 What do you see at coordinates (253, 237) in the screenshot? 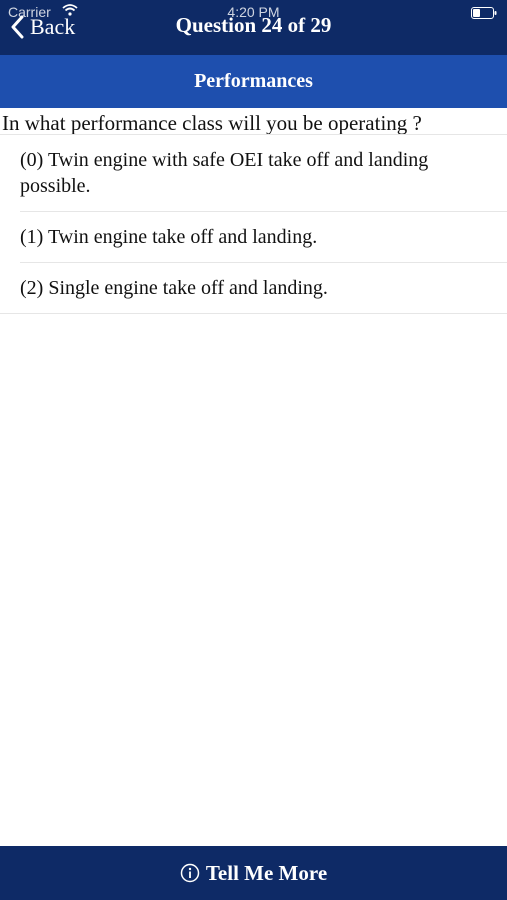
I see `answer-option-1: (1) Twin engine take off and landing.` at bounding box center [253, 237].